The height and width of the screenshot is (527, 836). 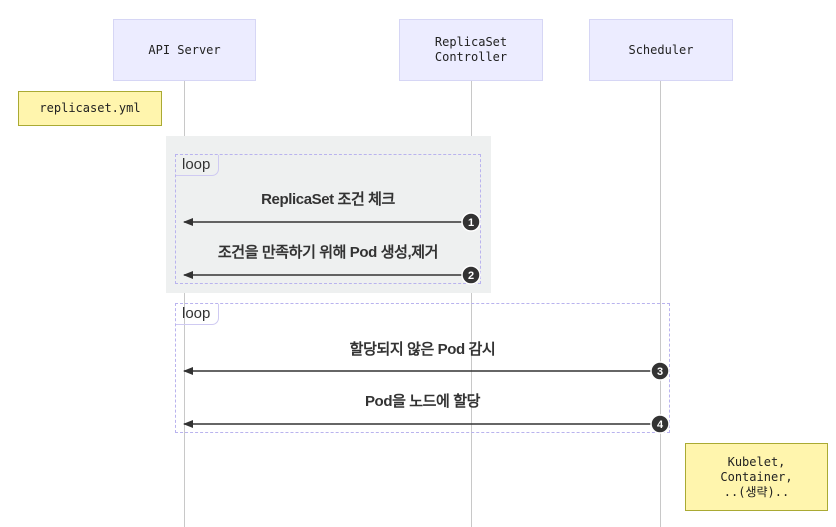 I want to click on sequence-number-badge-4: 4, so click(x=660, y=424).